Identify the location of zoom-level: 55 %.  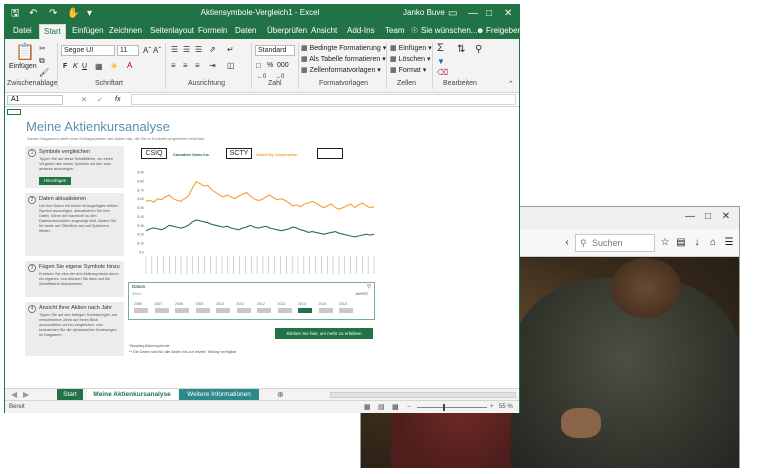
(506, 407).